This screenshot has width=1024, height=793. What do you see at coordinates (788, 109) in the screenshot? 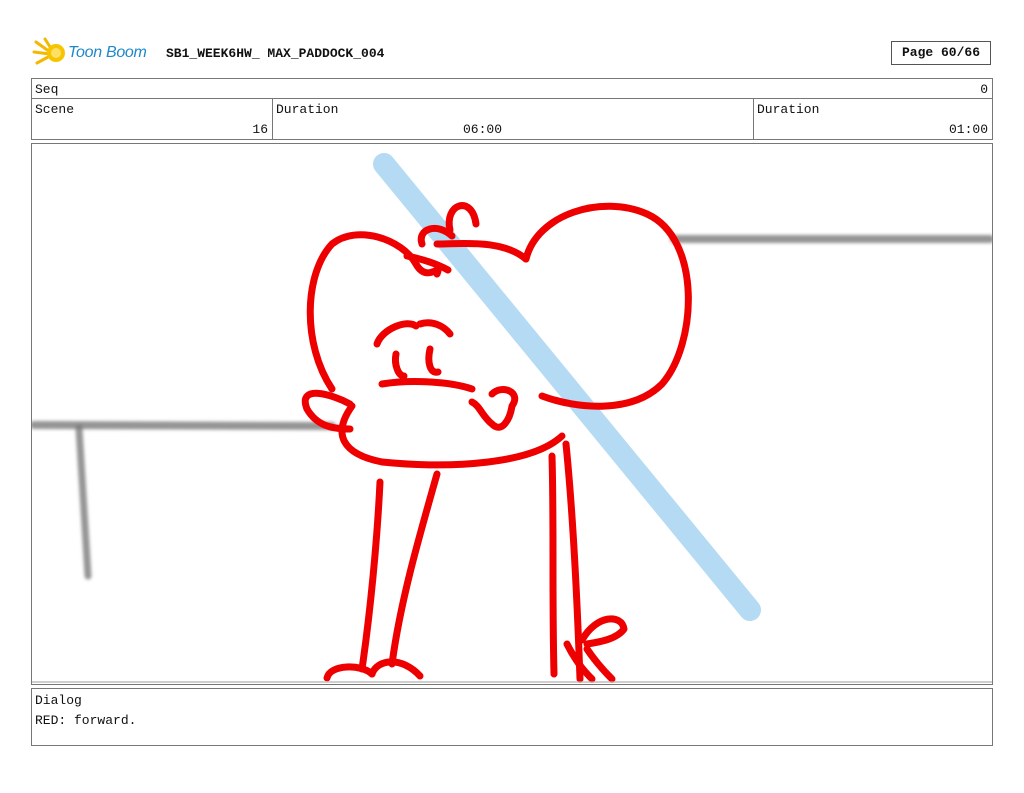
I see `panel-duration-label: Duration` at bounding box center [788, 109].